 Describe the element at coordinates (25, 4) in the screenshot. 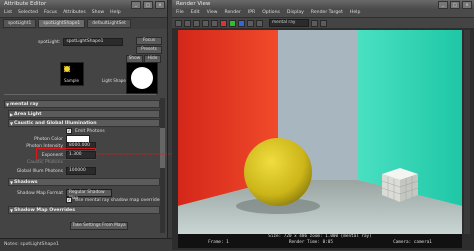

I see `attribute-editor-title: Attribute Editor` at that location.